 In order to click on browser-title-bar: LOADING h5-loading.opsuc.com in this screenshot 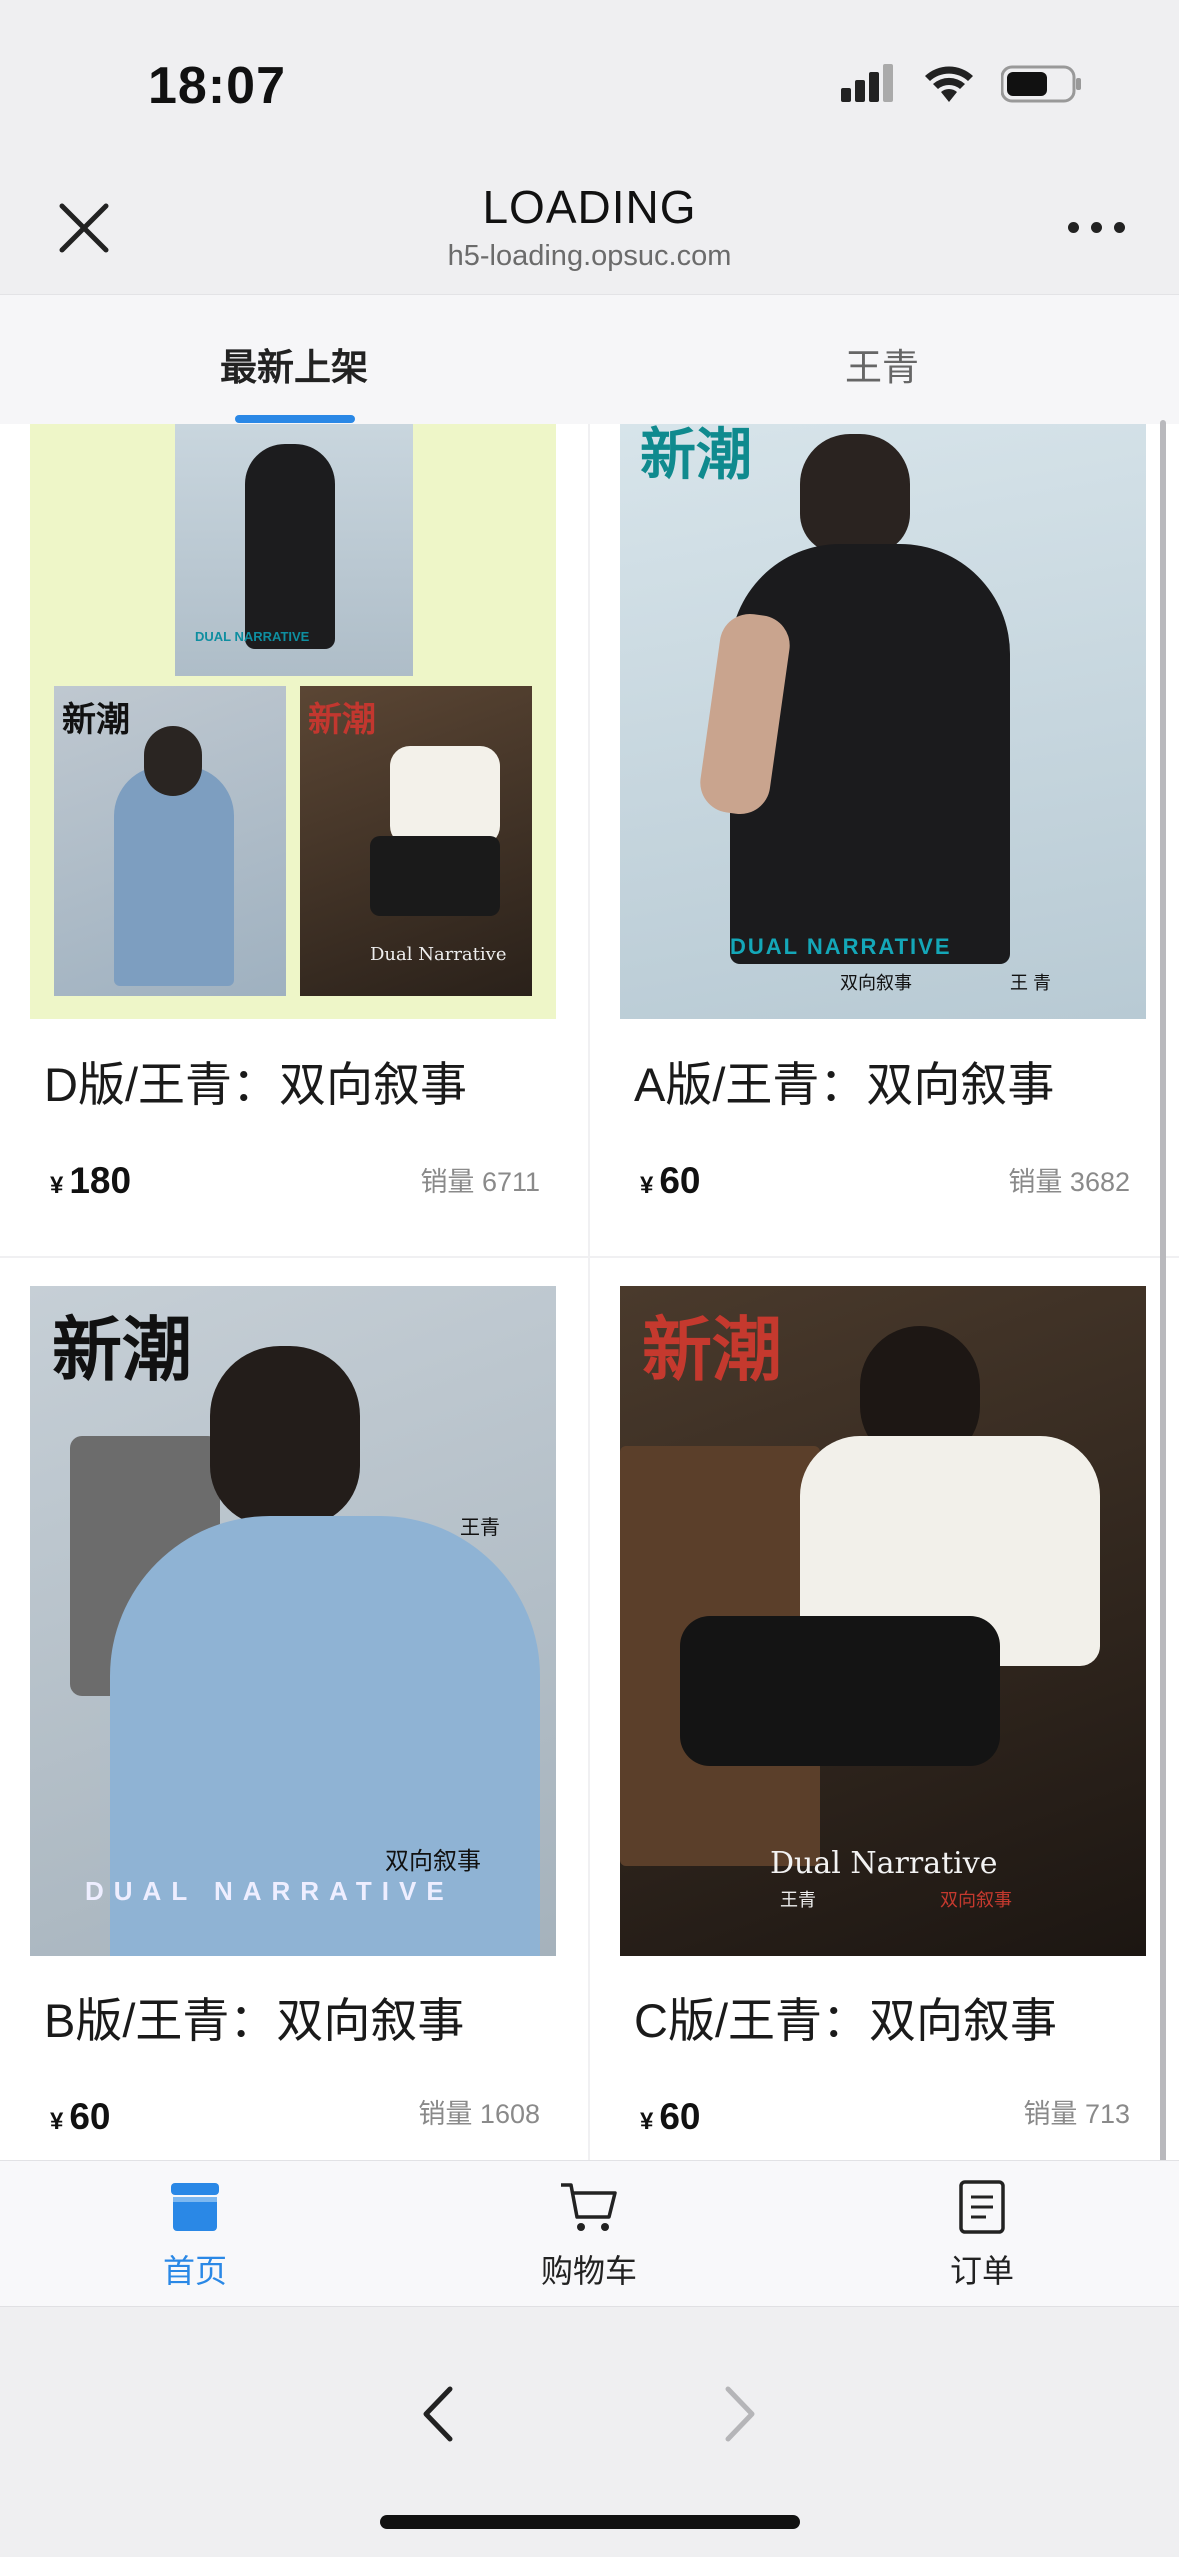, I will do `click(589, 227)`.